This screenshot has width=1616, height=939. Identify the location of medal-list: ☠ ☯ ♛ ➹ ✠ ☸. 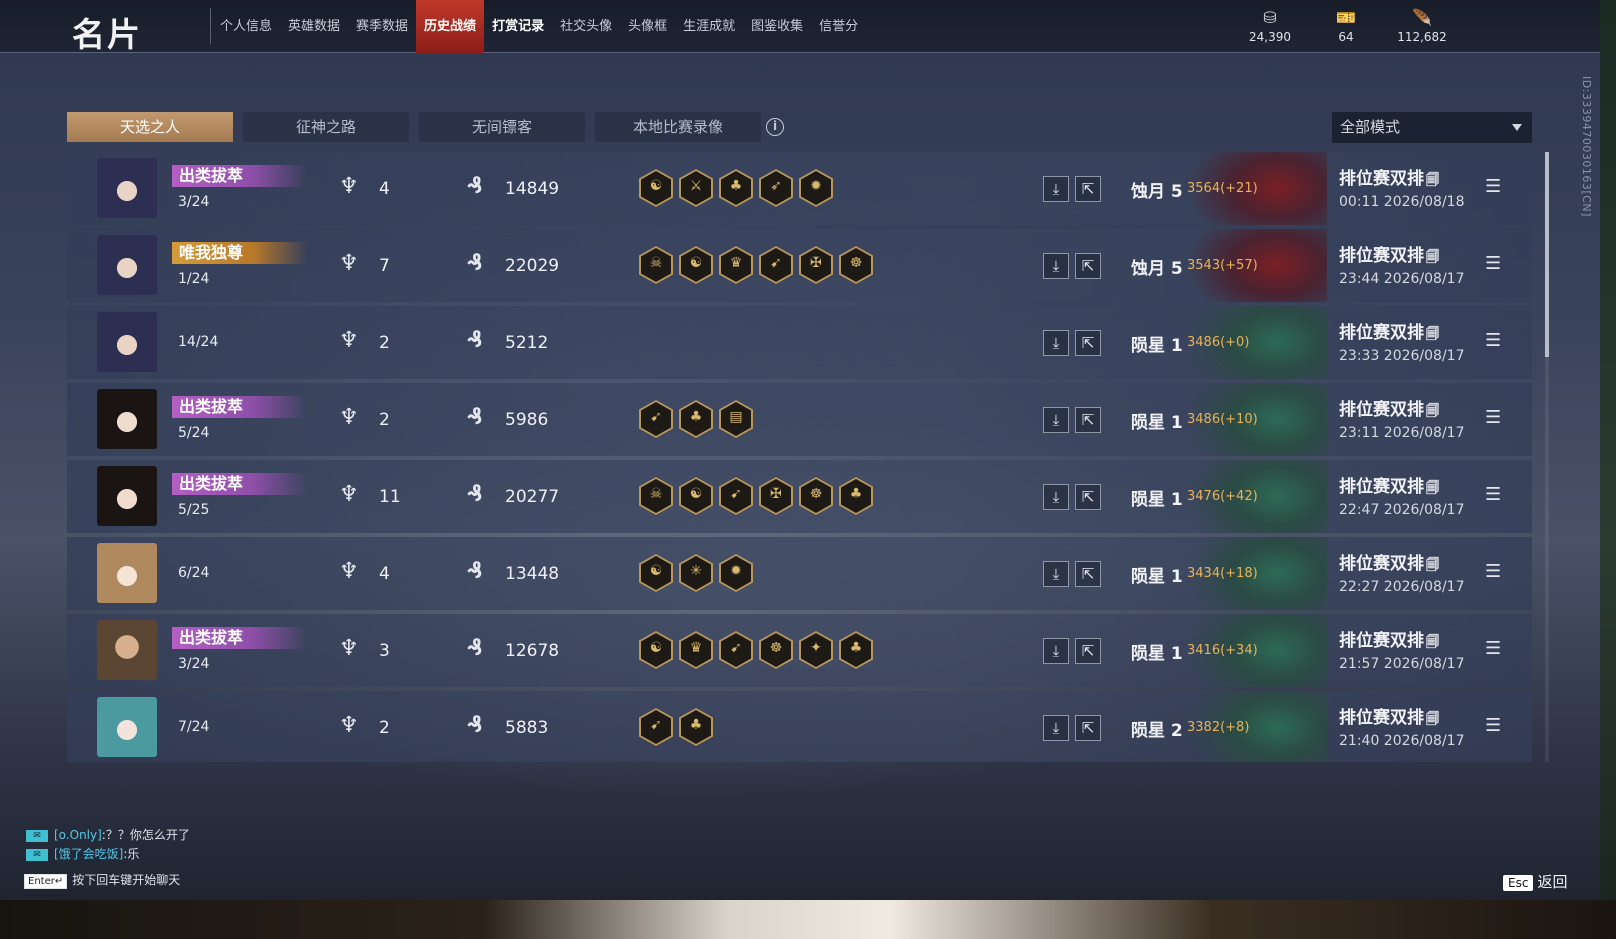
(756, 265).